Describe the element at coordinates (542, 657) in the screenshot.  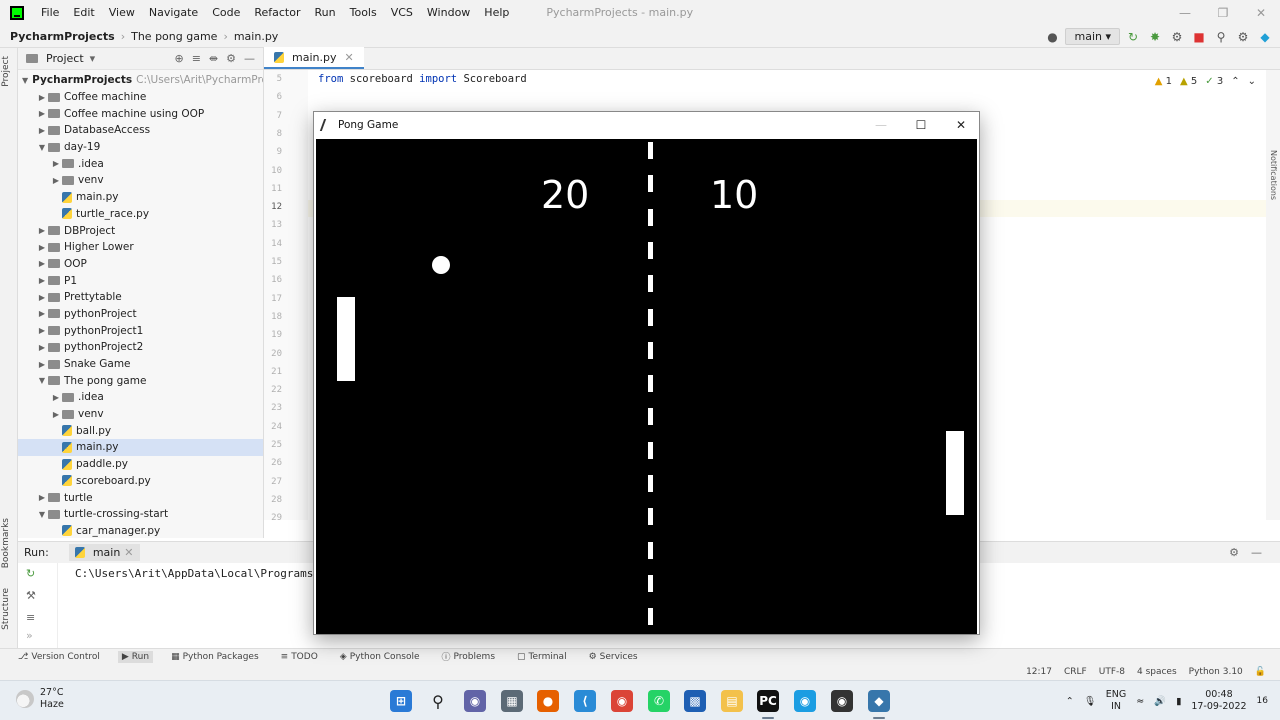
I see `tool-terminal: ▢ Terminal` at that location.